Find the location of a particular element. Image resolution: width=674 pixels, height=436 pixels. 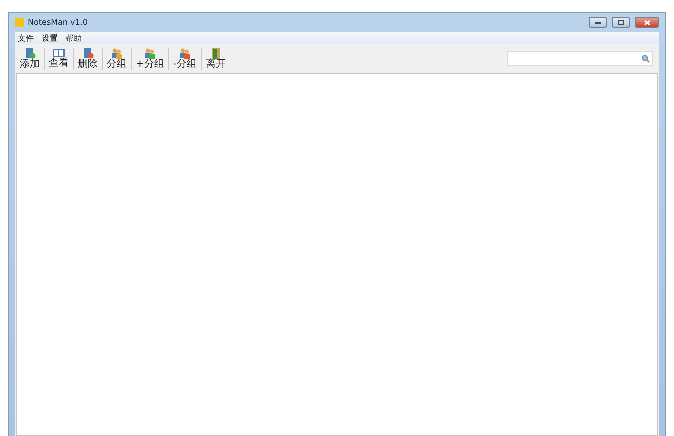

menu-item: 设置 is located at coordinates (50, 38).